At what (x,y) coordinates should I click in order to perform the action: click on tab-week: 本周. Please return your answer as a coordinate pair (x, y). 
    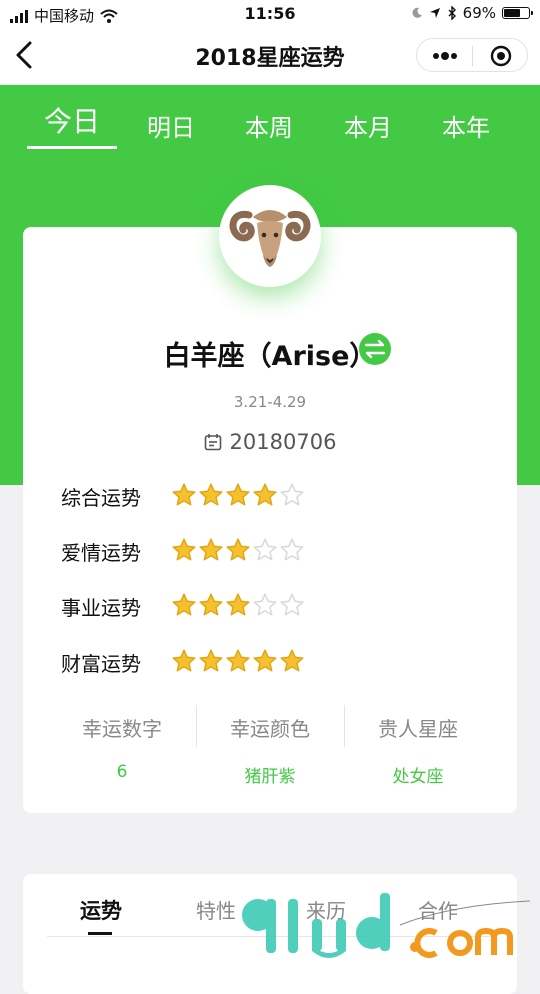
    Looking at the image, I should click on (269, 125).